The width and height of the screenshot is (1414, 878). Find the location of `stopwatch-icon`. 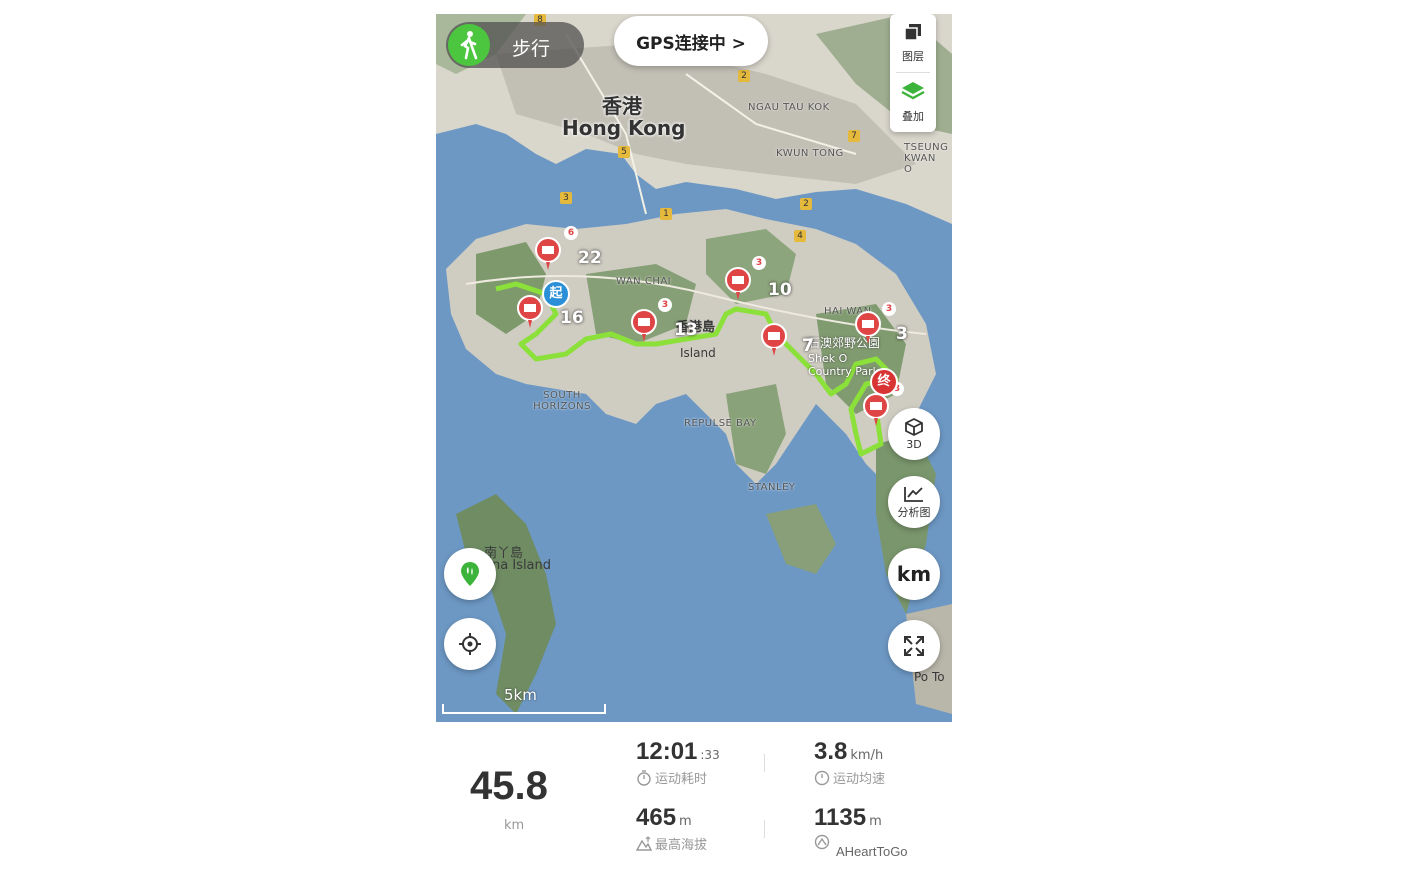

stopwatch-icon is located at coordinates (644, 777).